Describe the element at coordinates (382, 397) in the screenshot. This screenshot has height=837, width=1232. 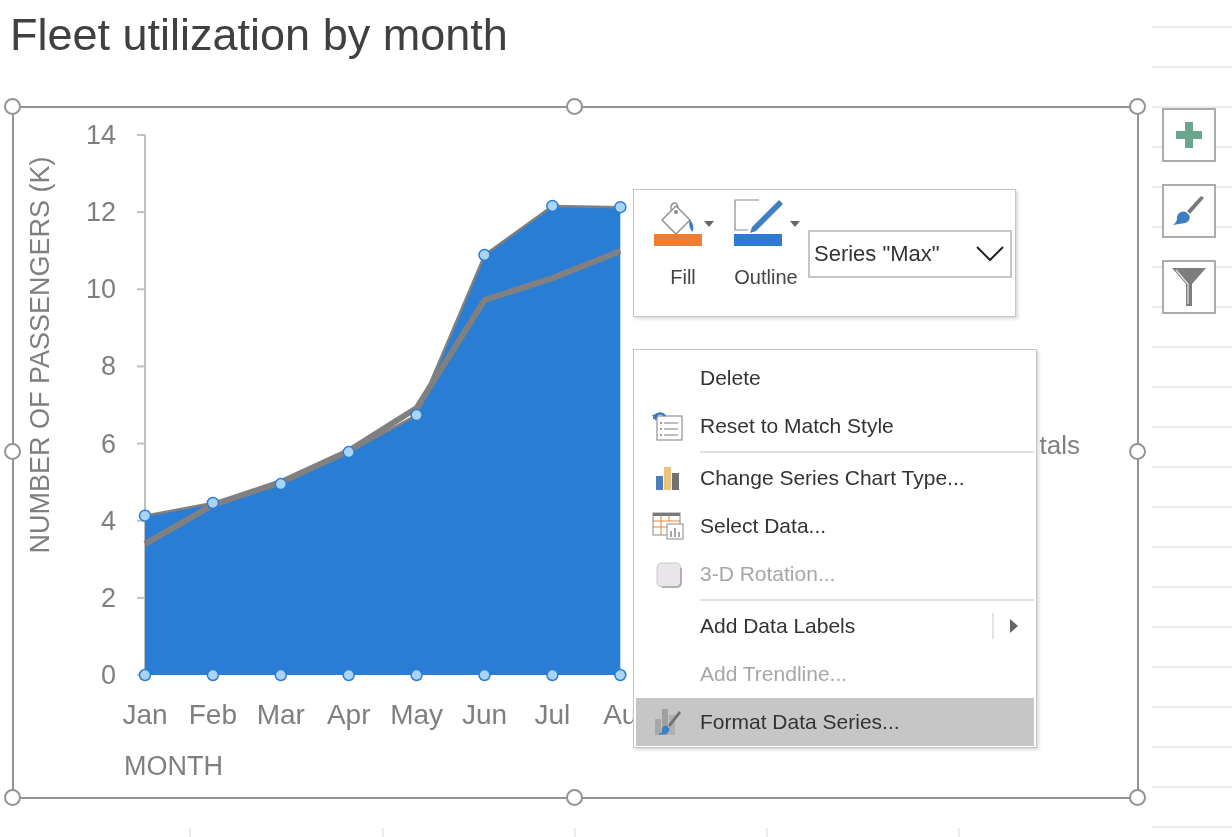
I see `line-series` at that location.